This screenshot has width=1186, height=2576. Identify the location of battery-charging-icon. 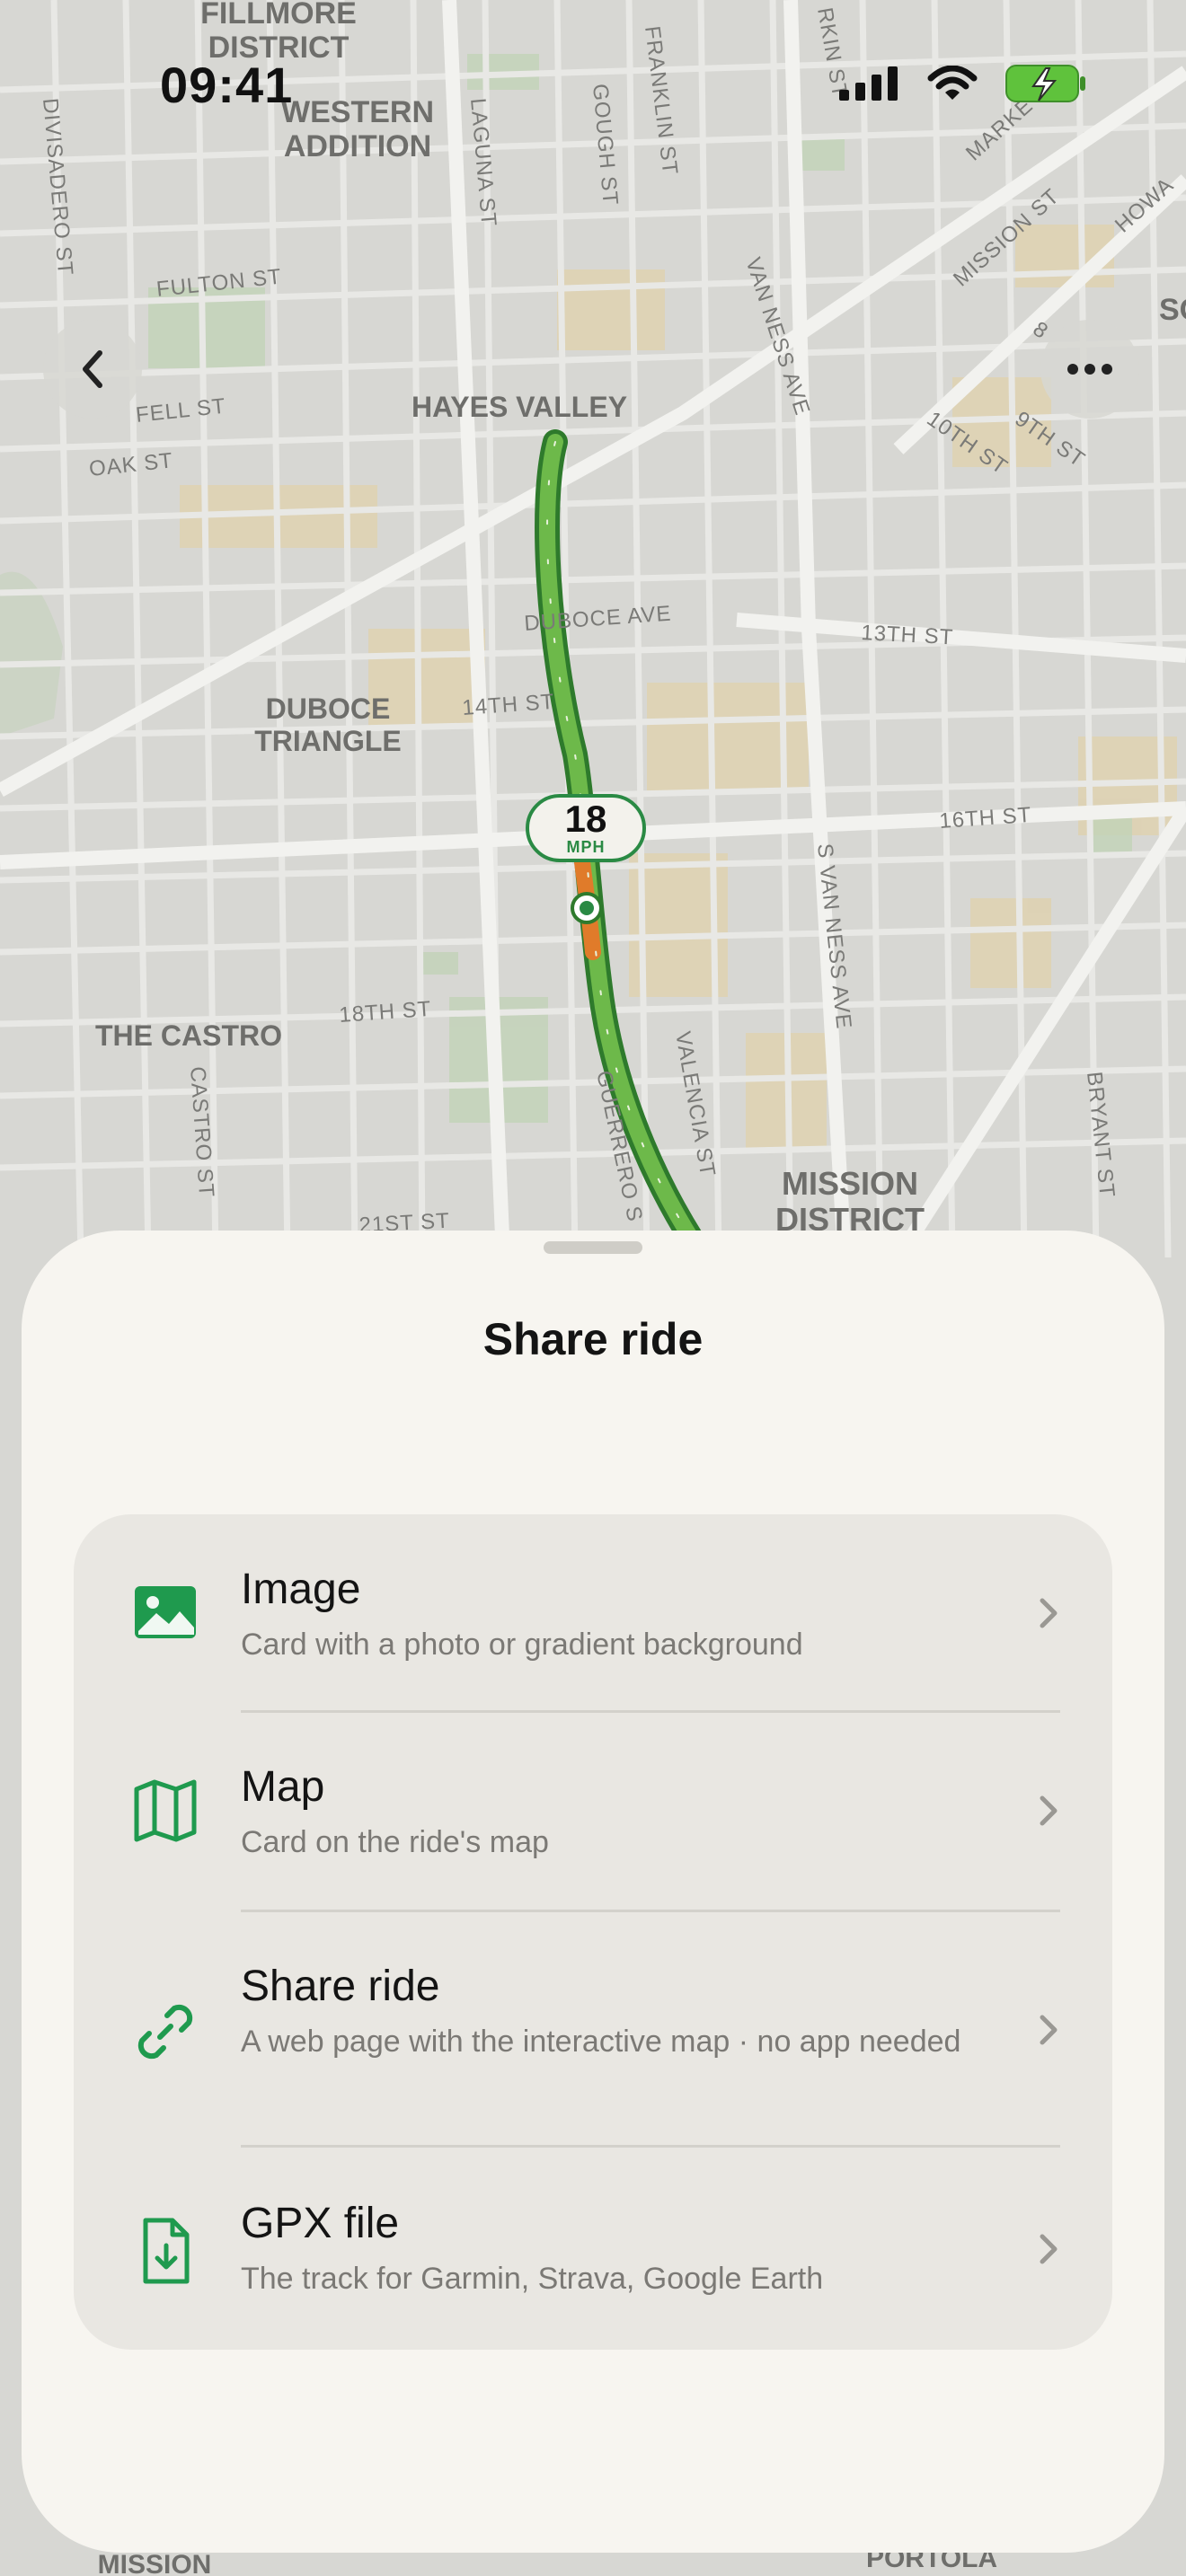
(1045, 83).